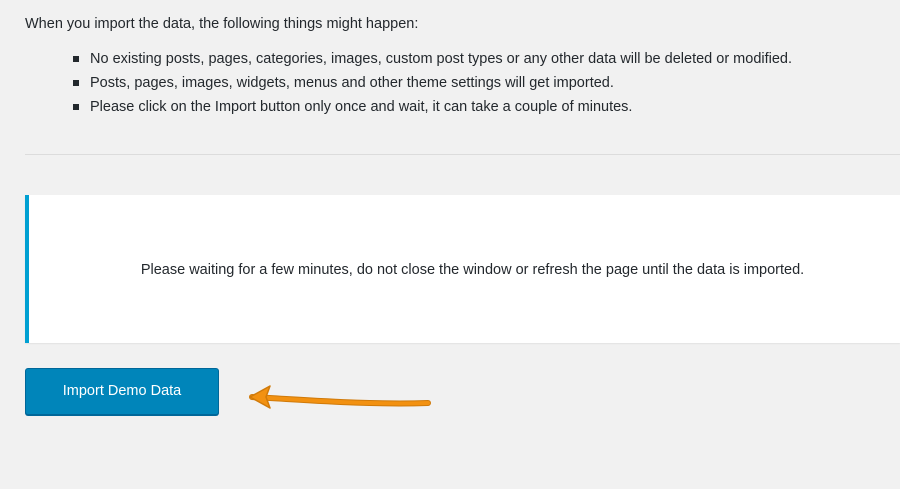 The height and width of the screenshot is (489, 900). What do you see at coordinates (462, 154) in the screenshot?
I see `divider` at bounding box center [462, 154].